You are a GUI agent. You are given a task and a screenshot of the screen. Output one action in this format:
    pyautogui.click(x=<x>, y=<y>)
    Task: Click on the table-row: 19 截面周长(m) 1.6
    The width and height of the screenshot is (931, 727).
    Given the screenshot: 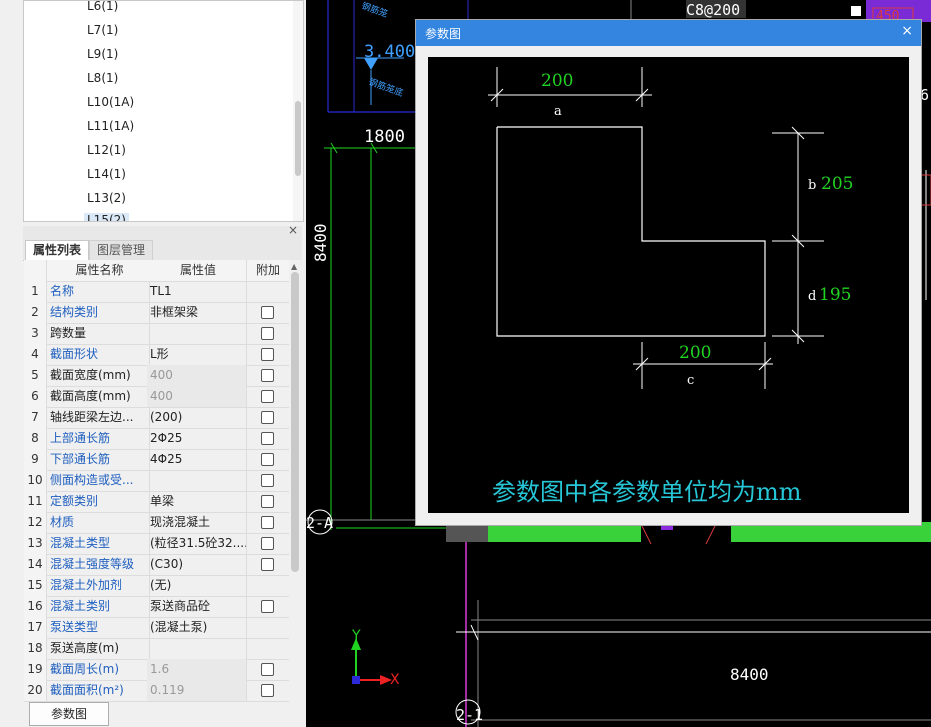 What is the action you would take?
    pyautogui.click(x=156, y=670)
    